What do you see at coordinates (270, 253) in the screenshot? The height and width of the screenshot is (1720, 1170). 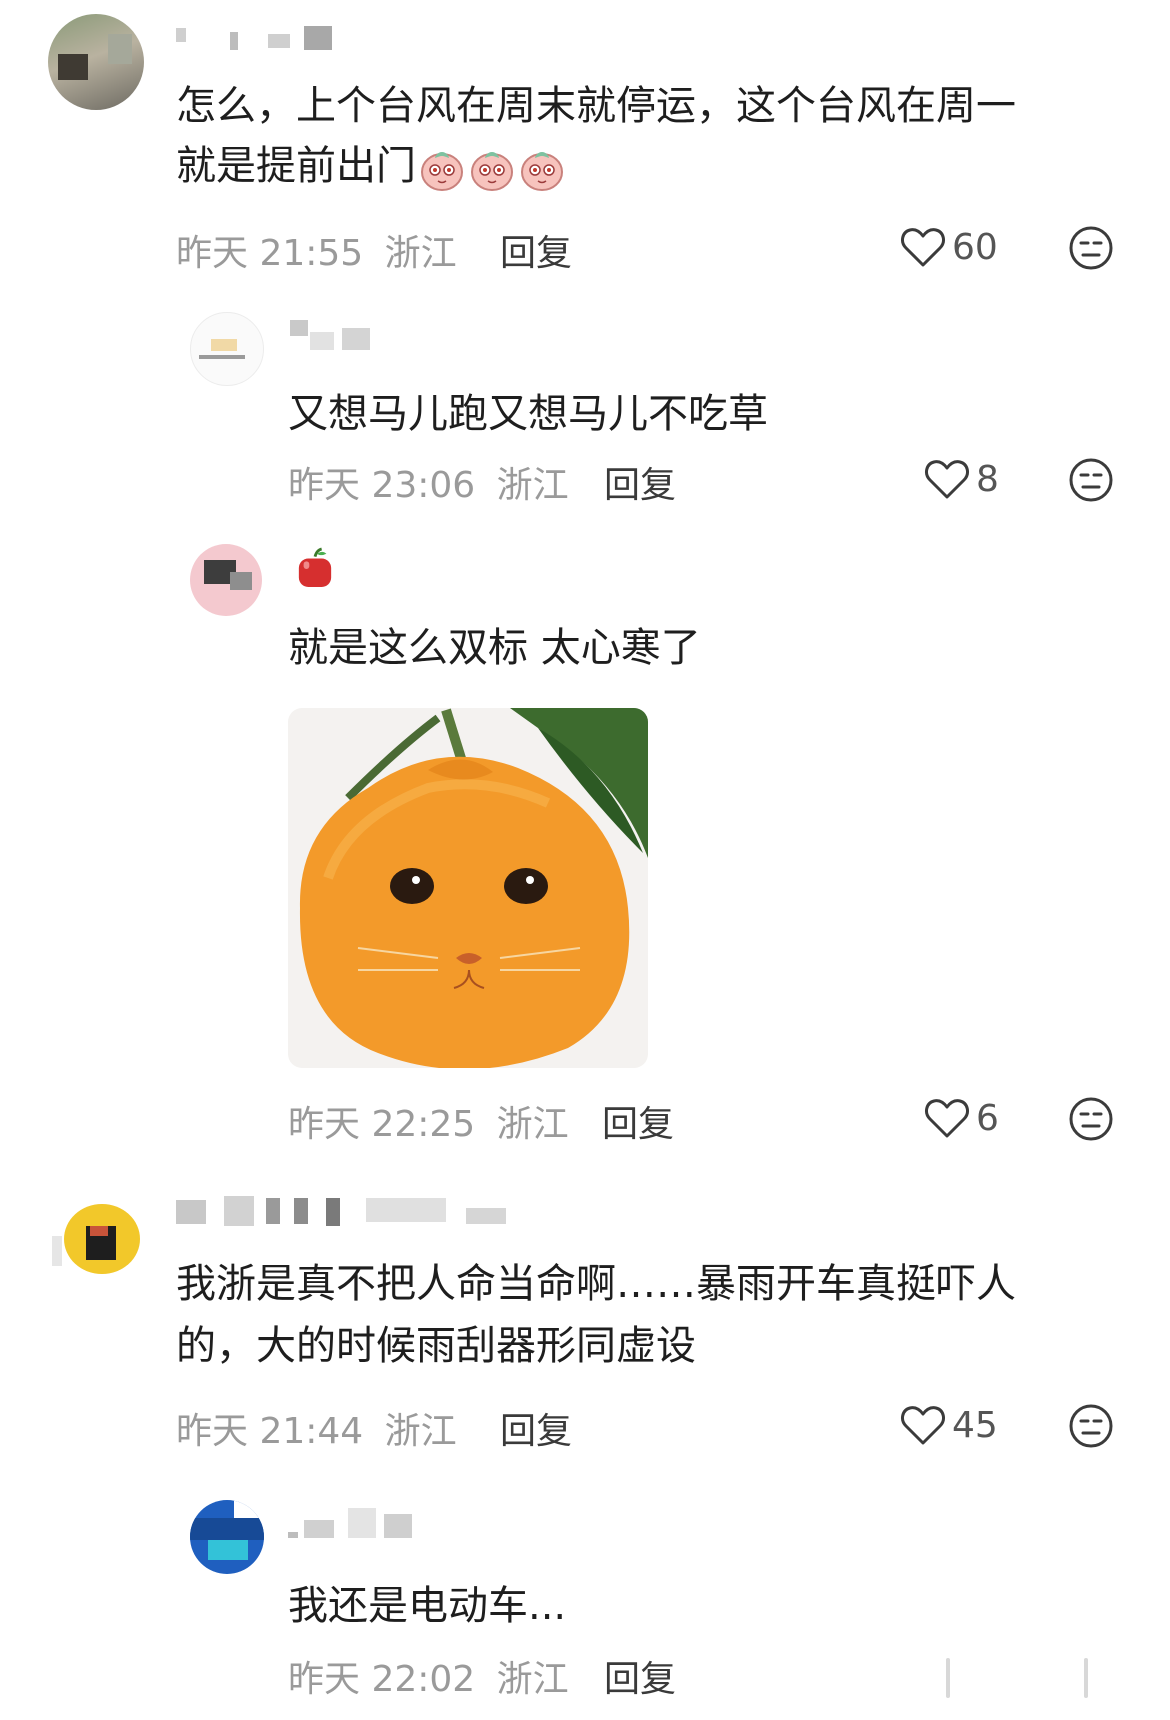 I see `timestamp: 昨天 21:55` at bounding box center [270, 253].